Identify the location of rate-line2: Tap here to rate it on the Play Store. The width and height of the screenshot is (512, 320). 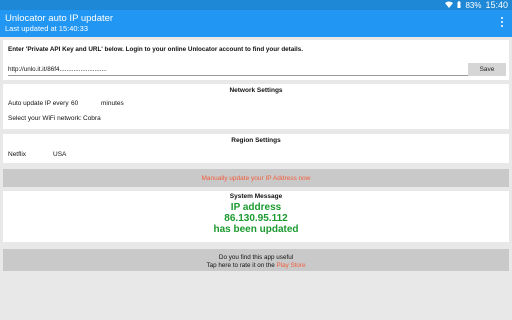
(256, 266).